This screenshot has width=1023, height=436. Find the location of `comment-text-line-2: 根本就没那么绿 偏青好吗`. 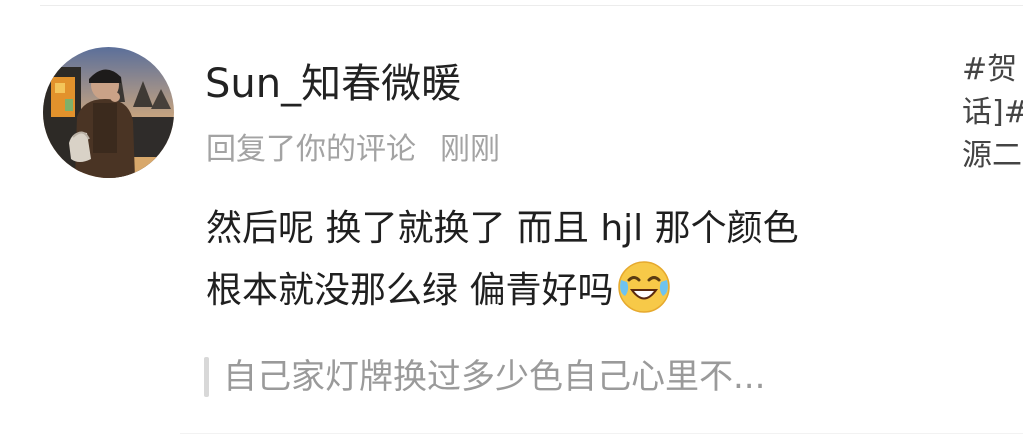

comment-text-line-2: 根本就没那么绿 偏青好吗 is located at coordinates (576, 291).